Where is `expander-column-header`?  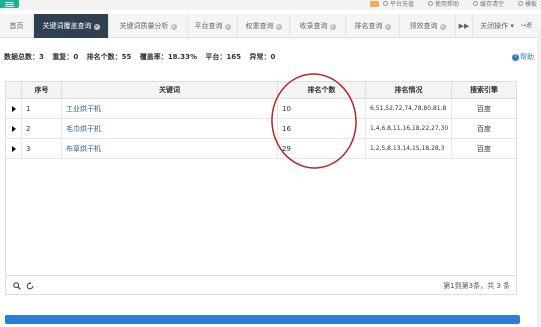 expander-column-header is located at coordinates (14, 90).